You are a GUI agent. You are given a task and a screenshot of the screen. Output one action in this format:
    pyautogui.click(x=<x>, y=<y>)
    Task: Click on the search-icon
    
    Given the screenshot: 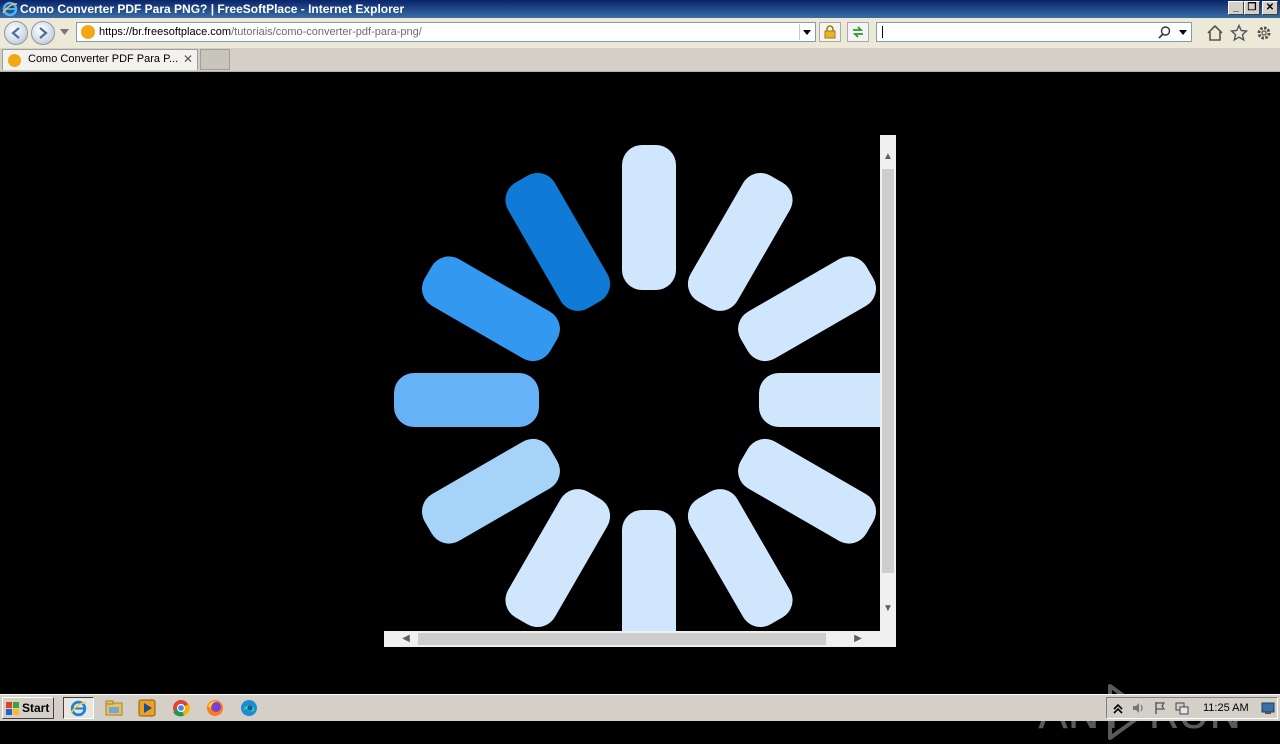 What is the action you would take?
    pyautogui.click(x=1164, y=32)
    